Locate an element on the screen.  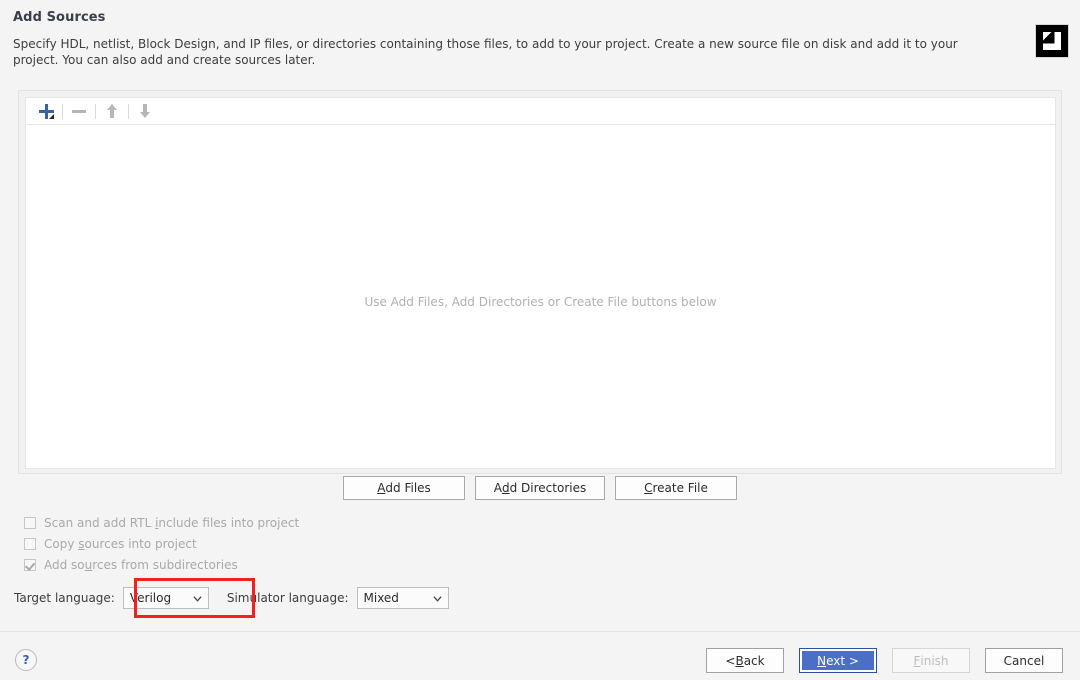
create-file-button: Create File is located at coordinates (676, 488).